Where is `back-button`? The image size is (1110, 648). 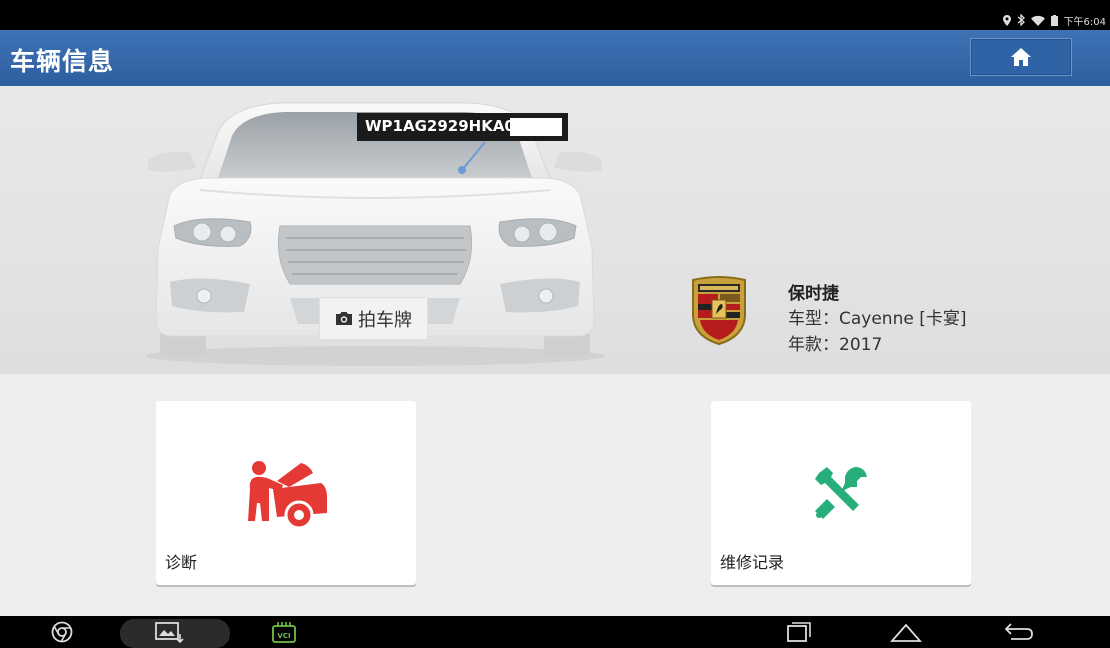 back-button is located at coordinates (1018, 632).